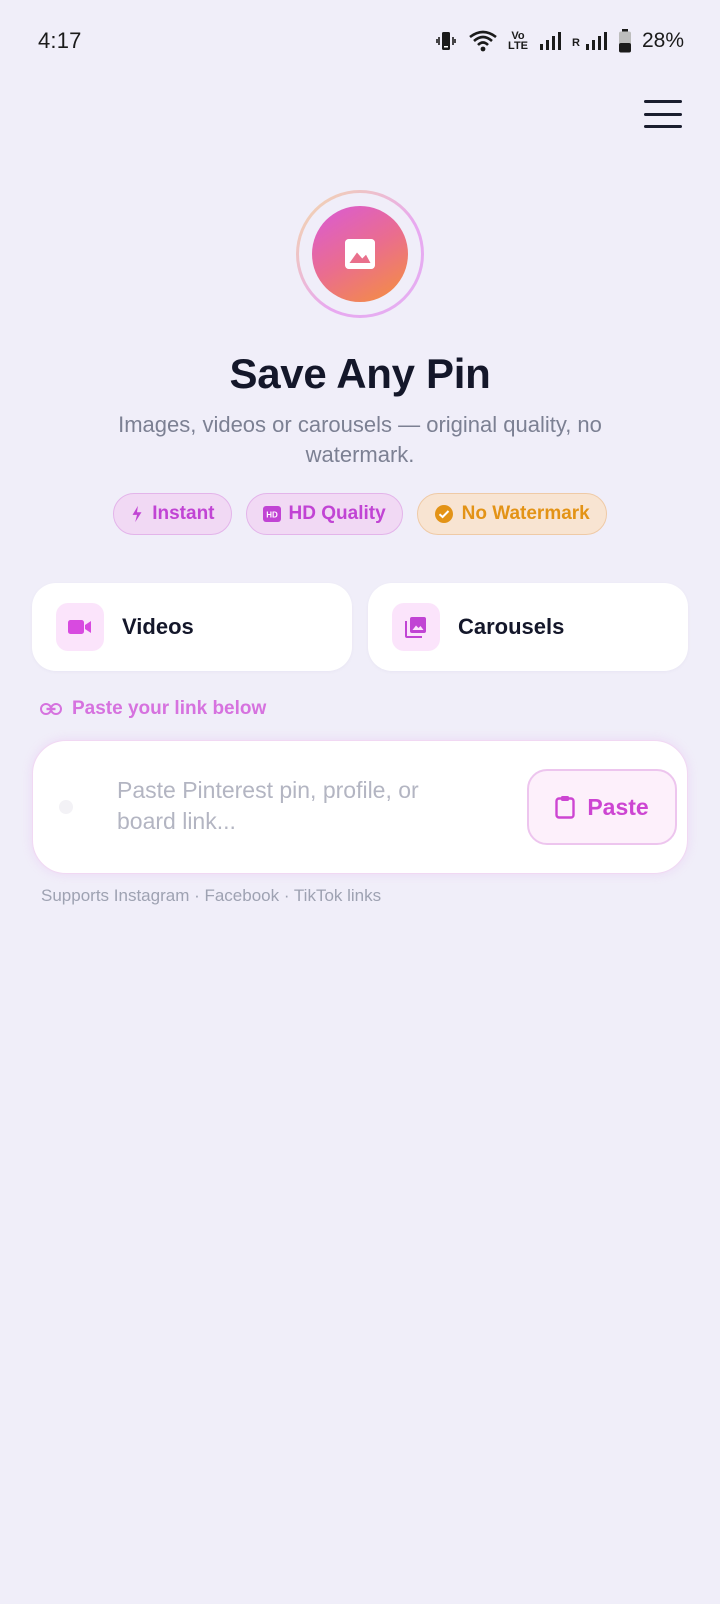 The width and height of the screenshot is (720, 1604). I want to click on paste-button: Paste, so click(602, 807).